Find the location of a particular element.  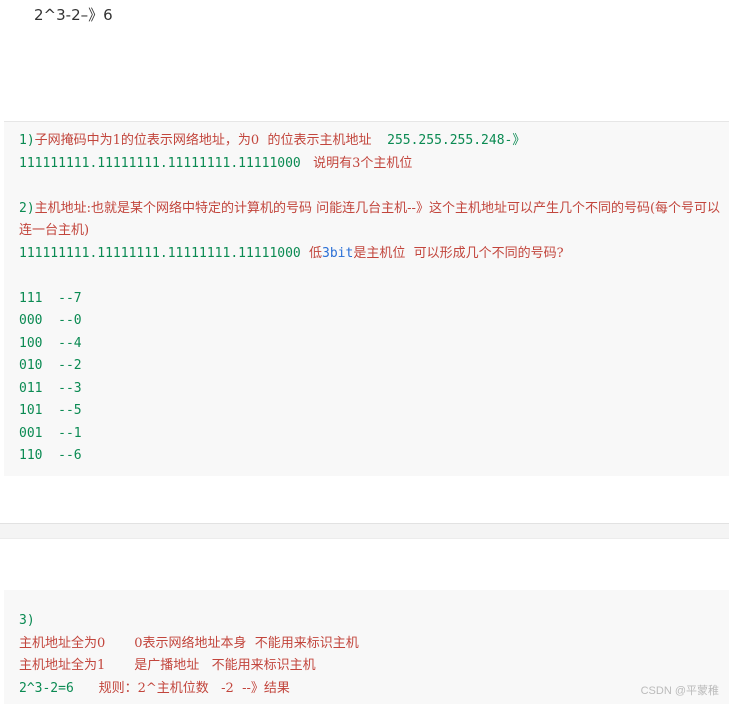

bit-pair-row: 101 --5 is located at coordinates (374, 411).